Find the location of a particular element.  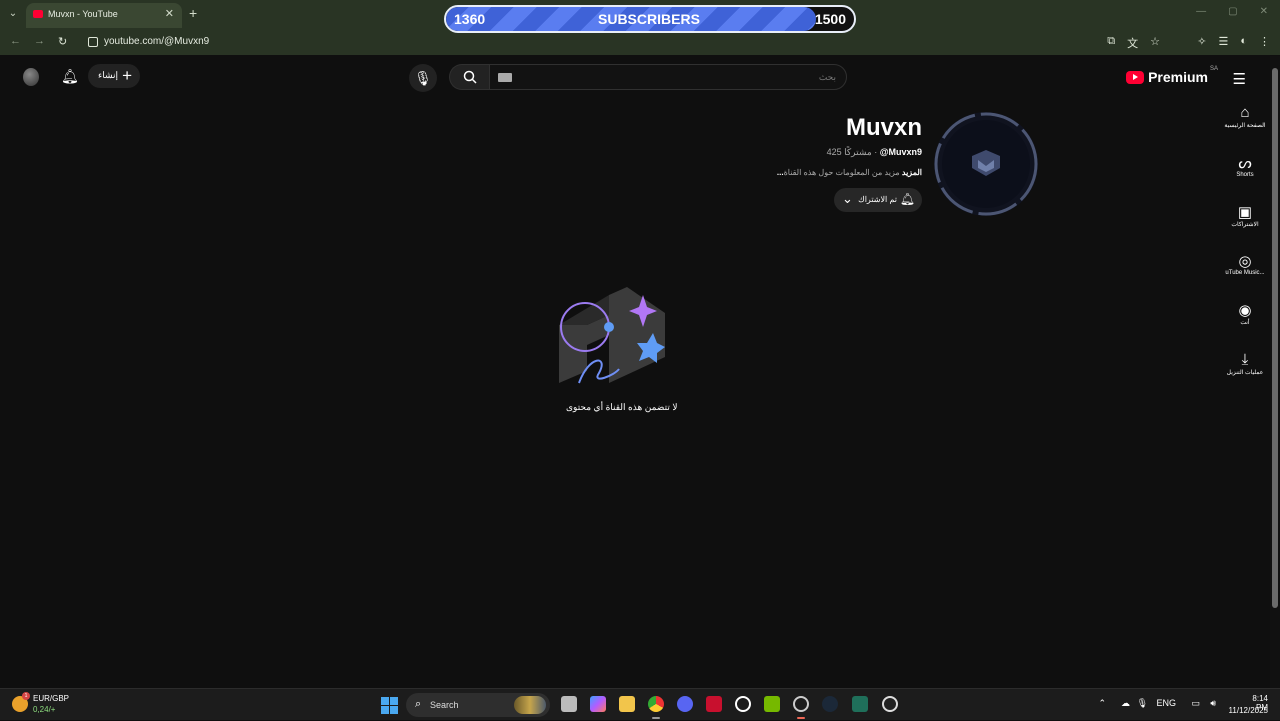

steam-icon is located at coordinates (830, 704).